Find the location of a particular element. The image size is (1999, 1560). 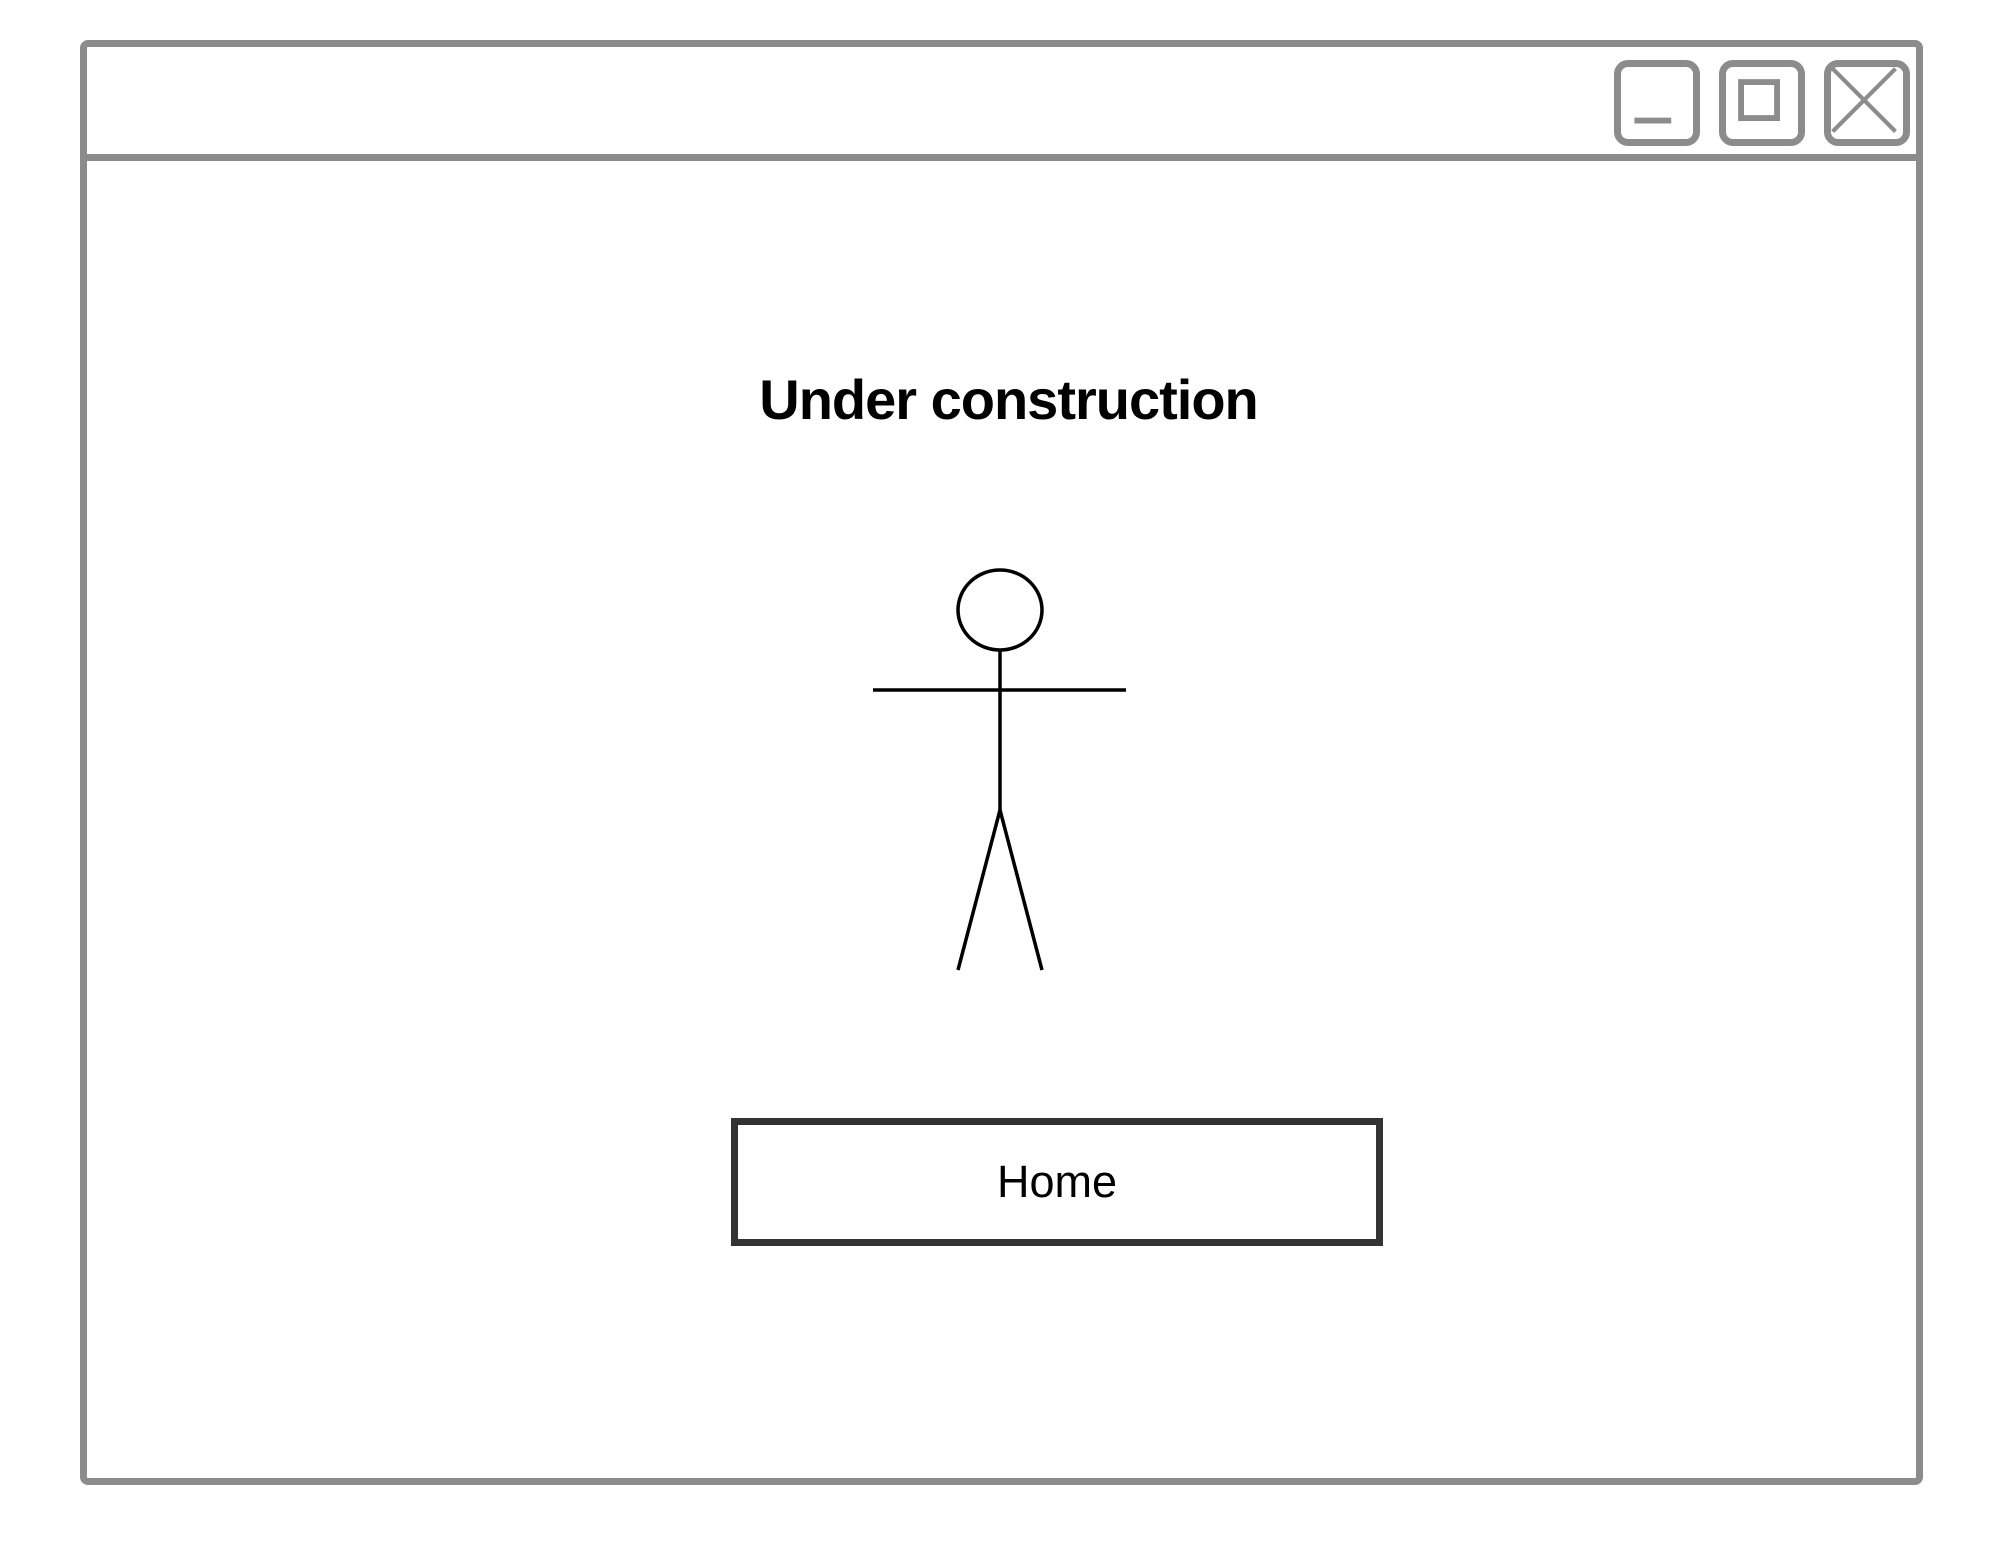

home-button: Home is located at coordinates (1057, 1182).